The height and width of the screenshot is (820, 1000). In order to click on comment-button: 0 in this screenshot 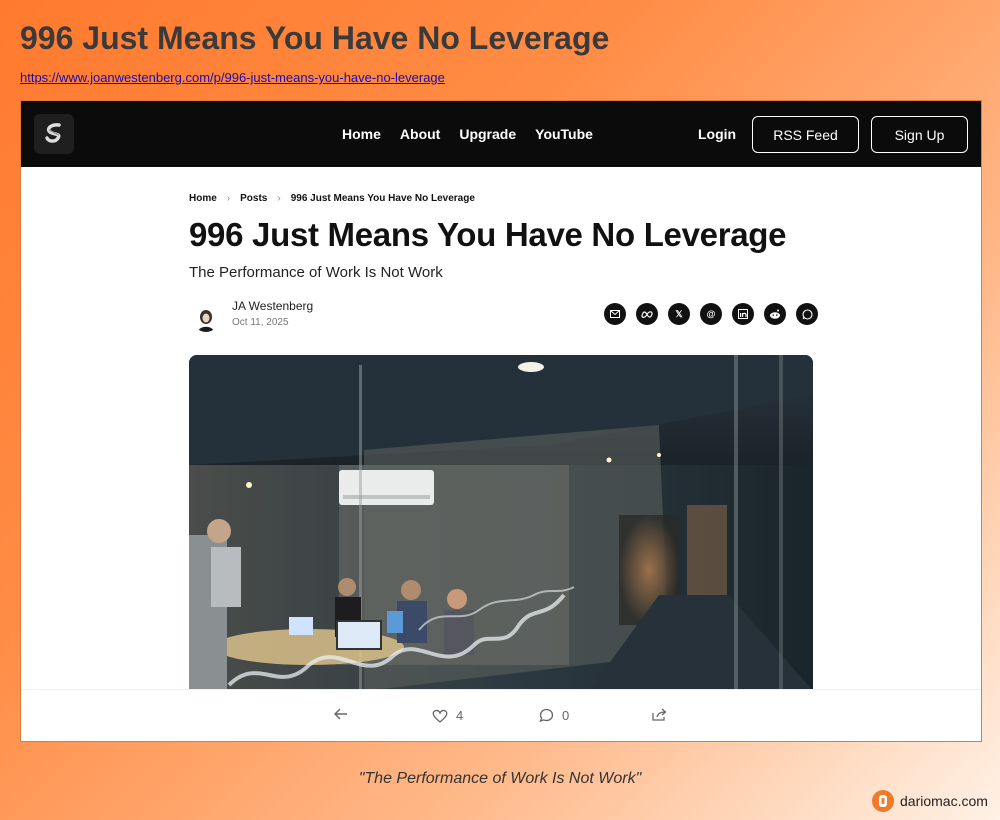, I will do `click(554, 715)`.